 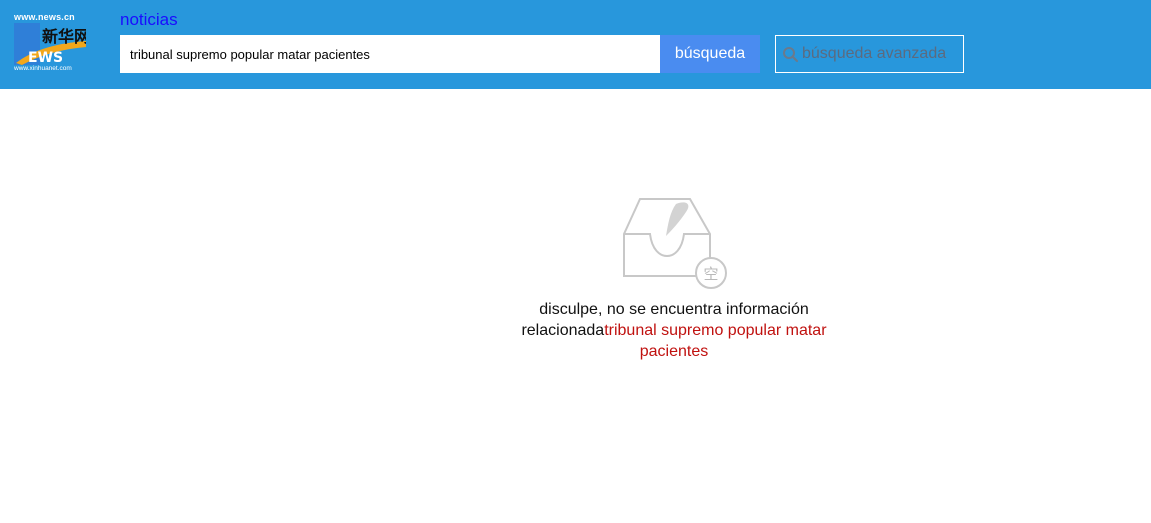 I want to click on search-button: búsqueda, so click(x=710, y=54).